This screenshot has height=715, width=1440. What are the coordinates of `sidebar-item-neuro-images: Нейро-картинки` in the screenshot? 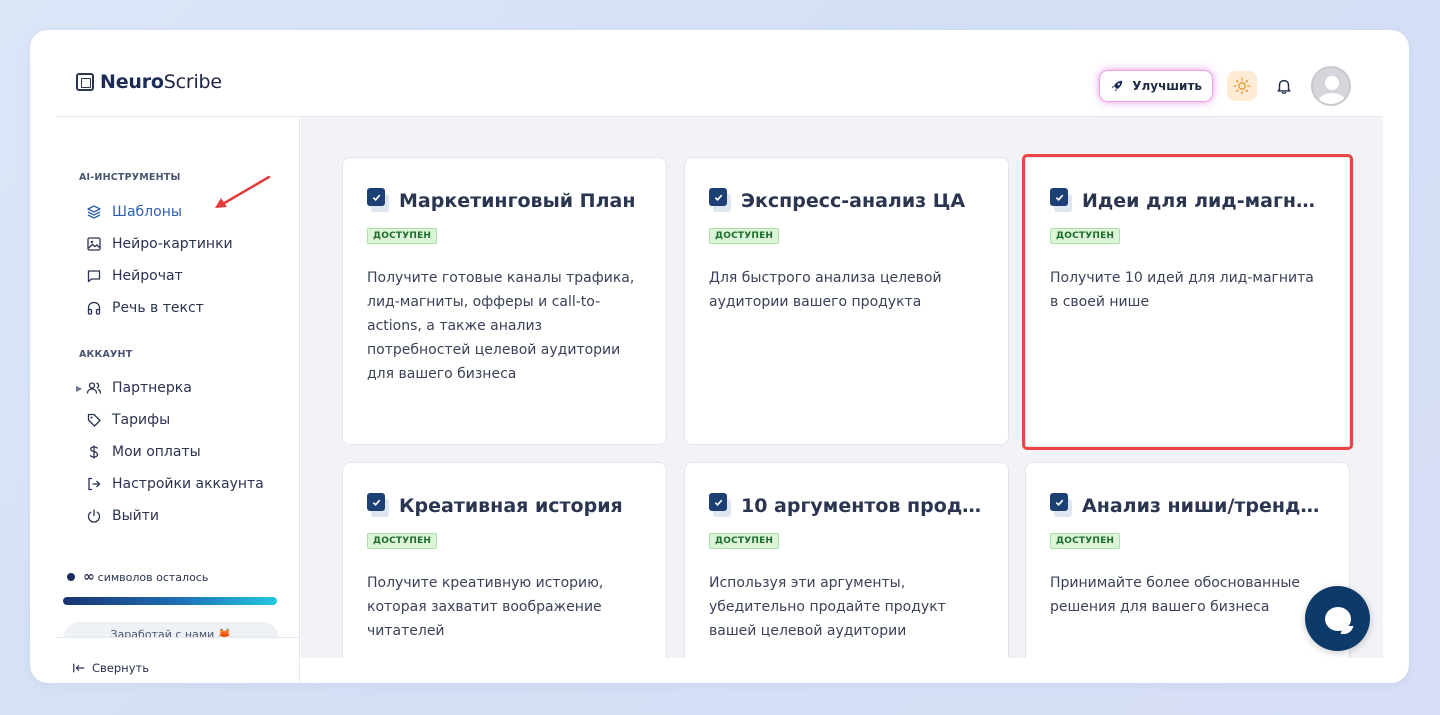 It's located at (186, 244).